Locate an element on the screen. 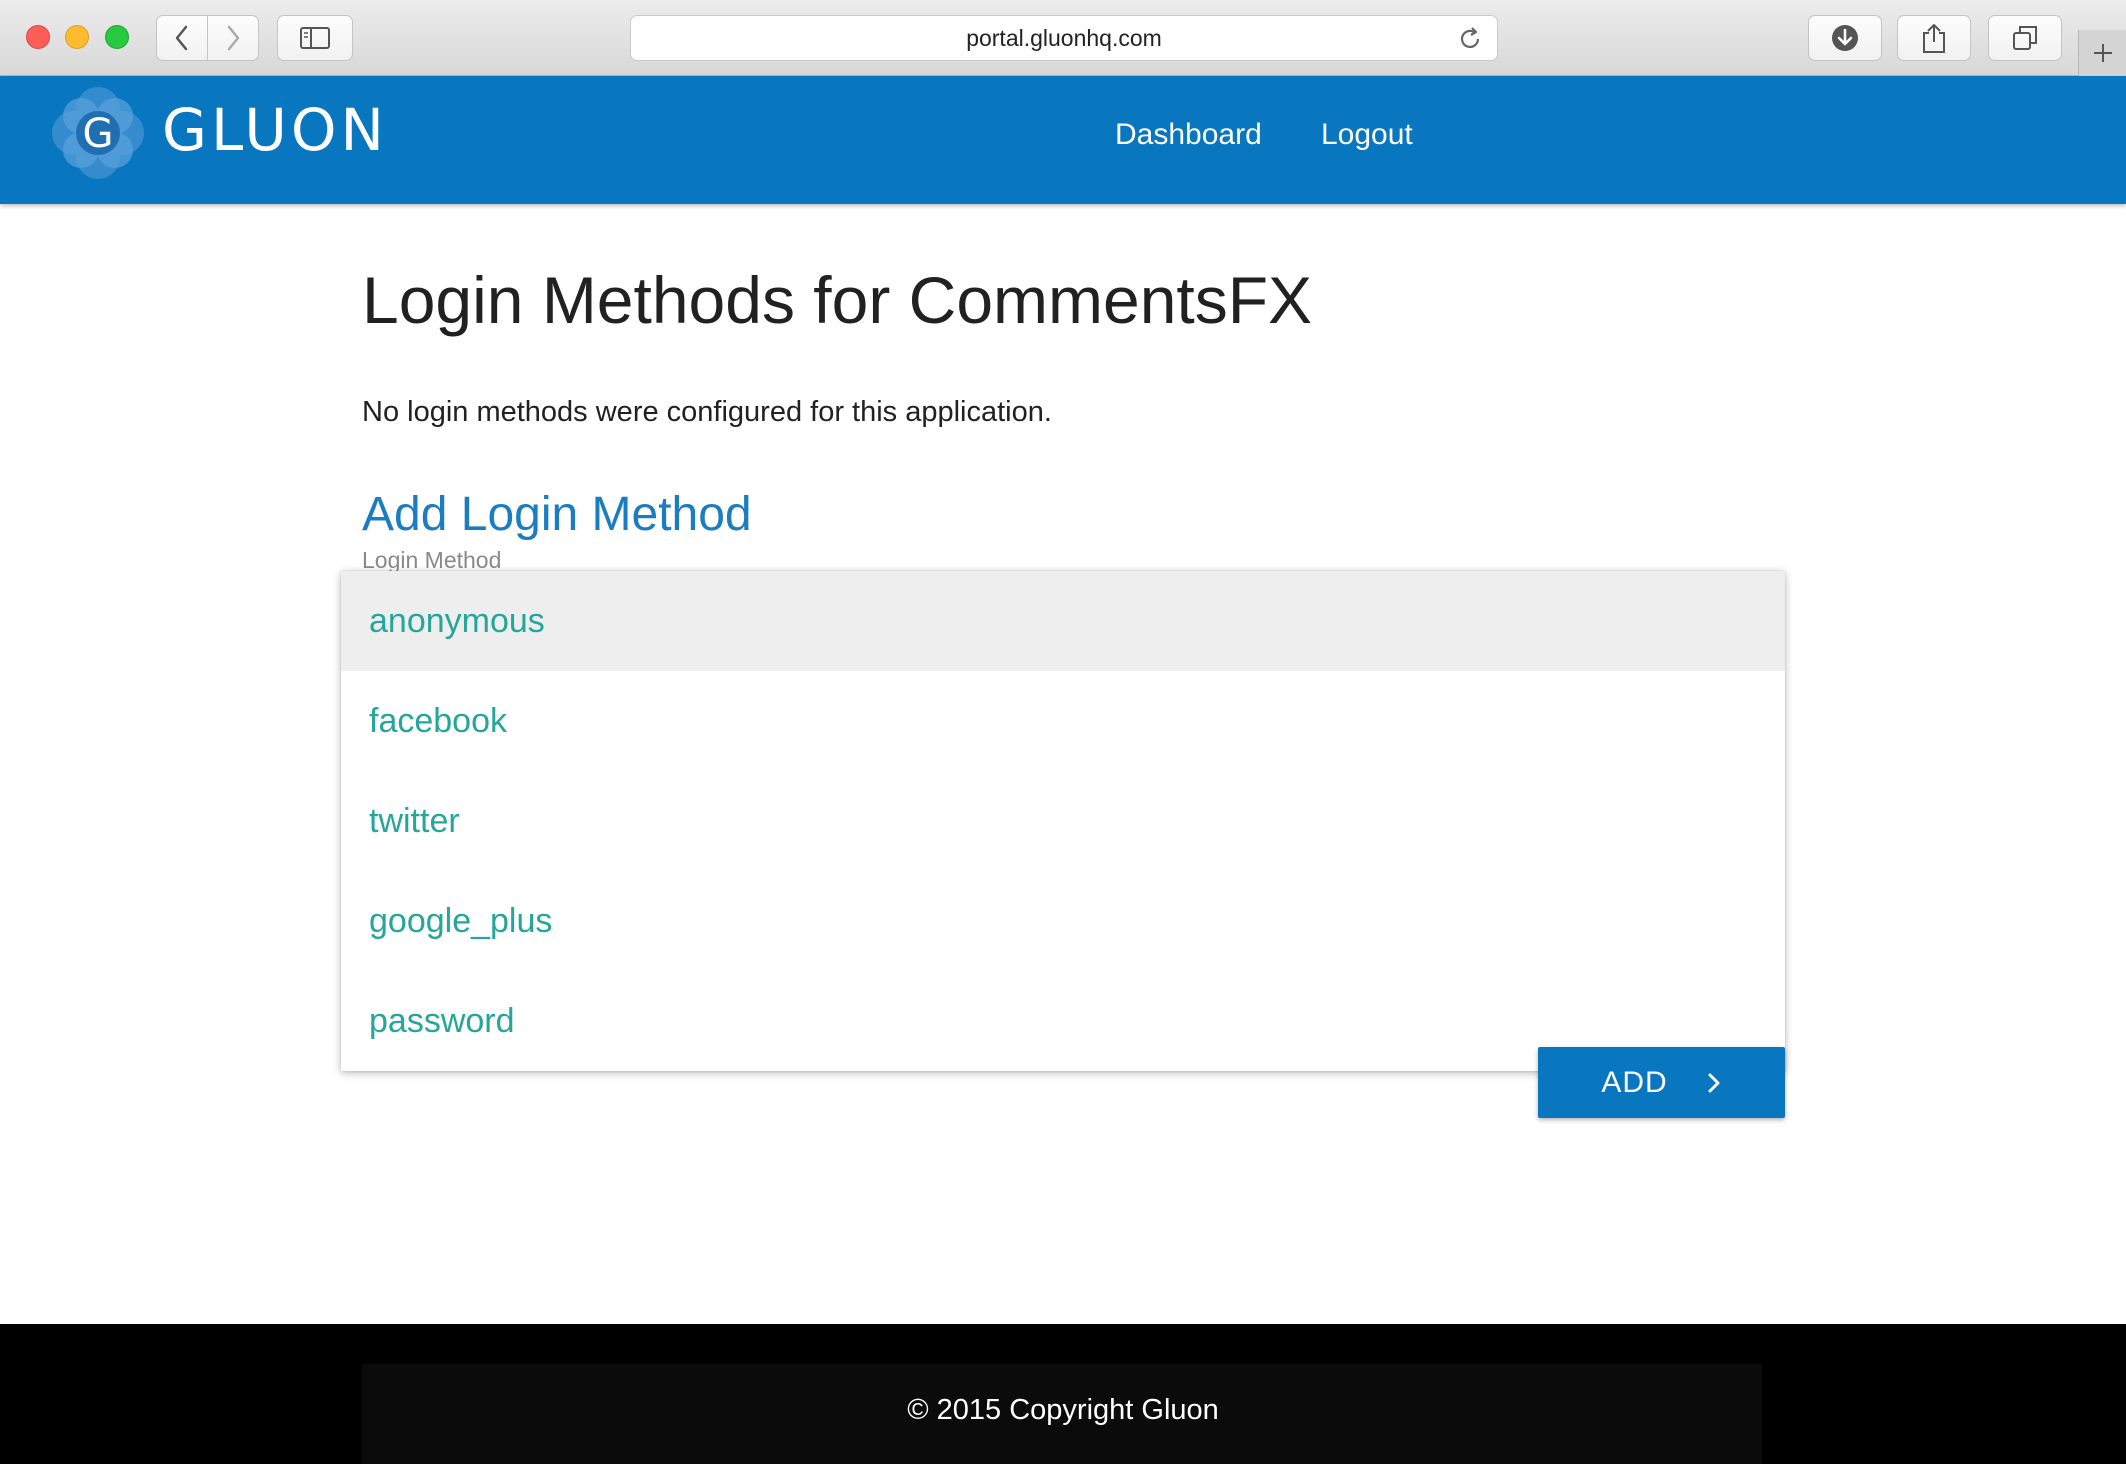 The width and height of the screenshot is (2126, 1464). chevron-left-icon is located at coordinates (181, 38).